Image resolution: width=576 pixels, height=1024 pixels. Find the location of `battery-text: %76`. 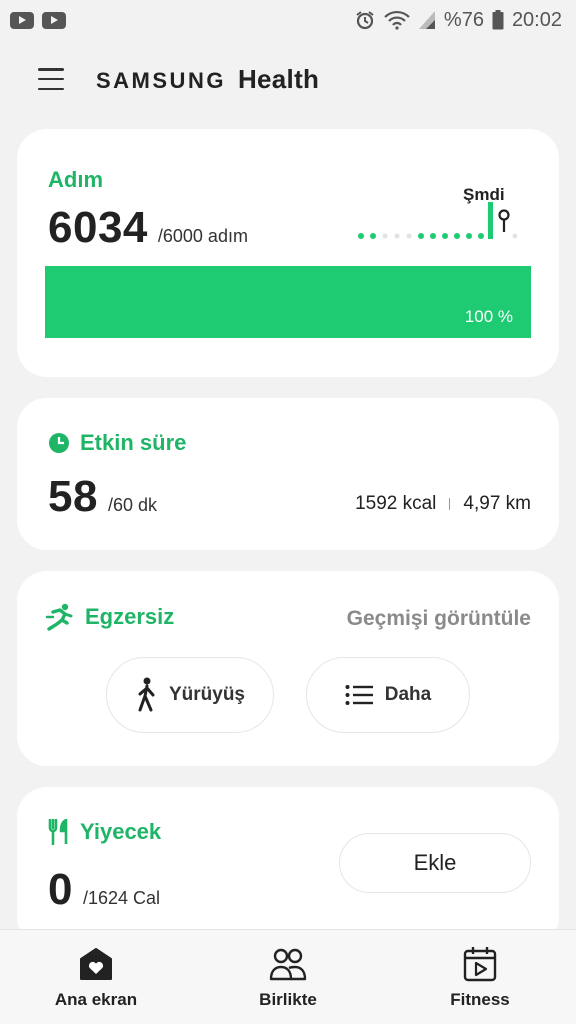

battery-text: %76 is located at coordinates (463, 19).